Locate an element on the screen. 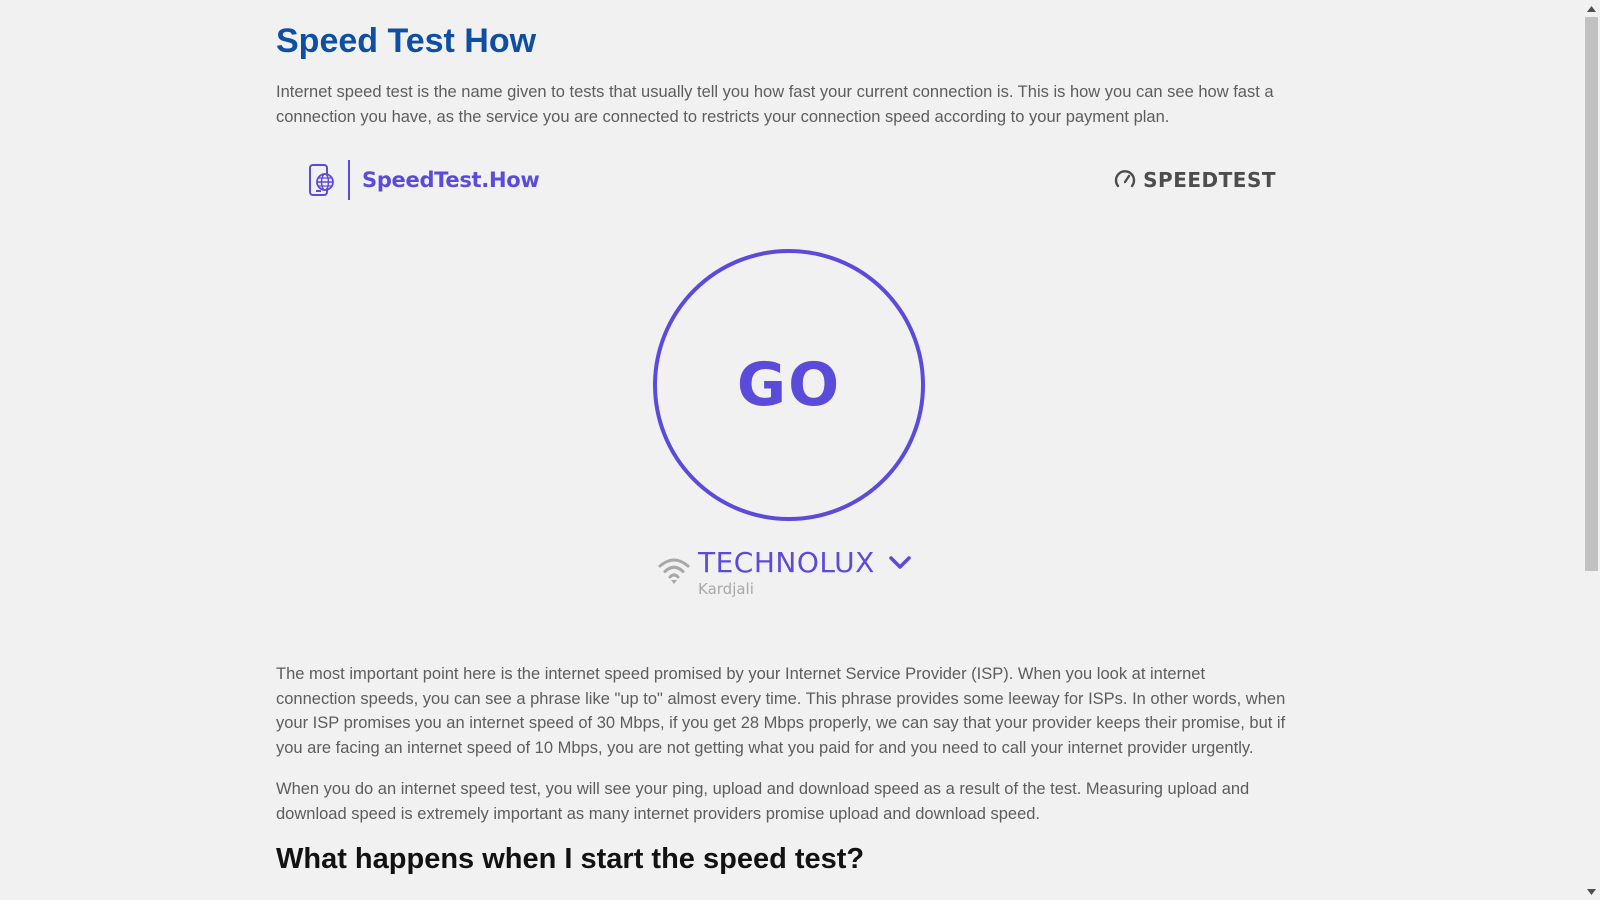 The height and width of the screenshot is (900, 1600). isp-row: TECHNOLUX is located at coordinates (805, 563).